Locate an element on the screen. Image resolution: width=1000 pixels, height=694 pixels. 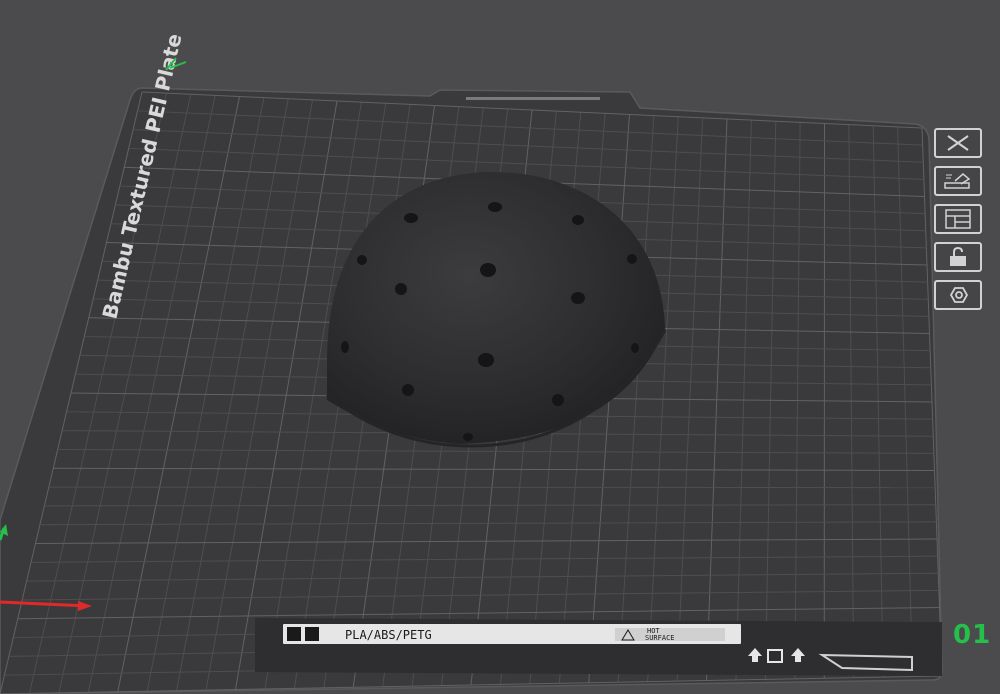
plate-settings-button is located at coordinates (958, 295).